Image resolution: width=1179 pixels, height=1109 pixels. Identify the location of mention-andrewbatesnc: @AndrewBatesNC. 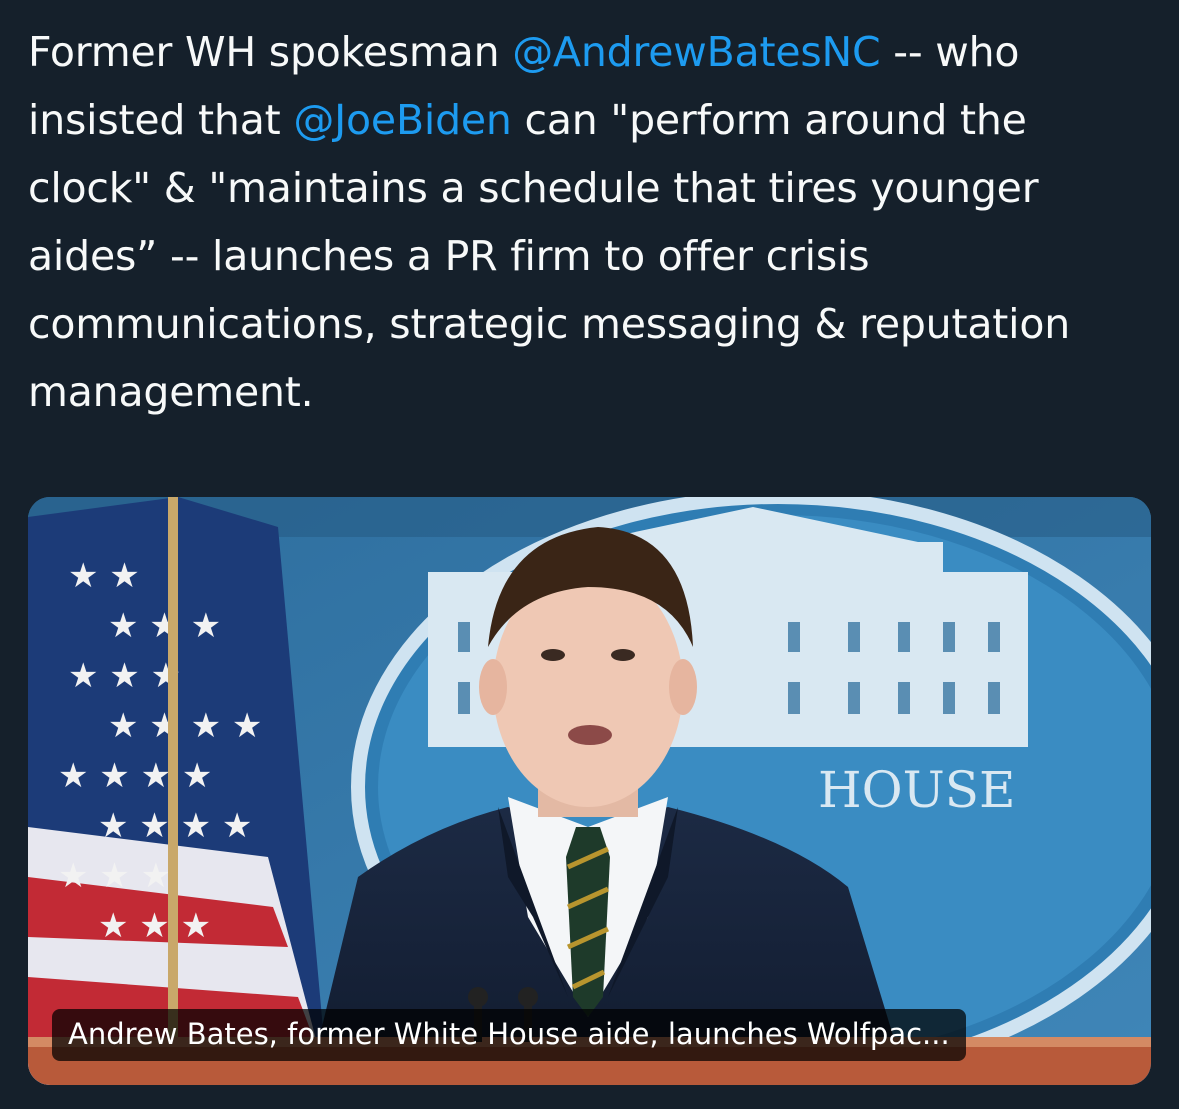
(696, 52).